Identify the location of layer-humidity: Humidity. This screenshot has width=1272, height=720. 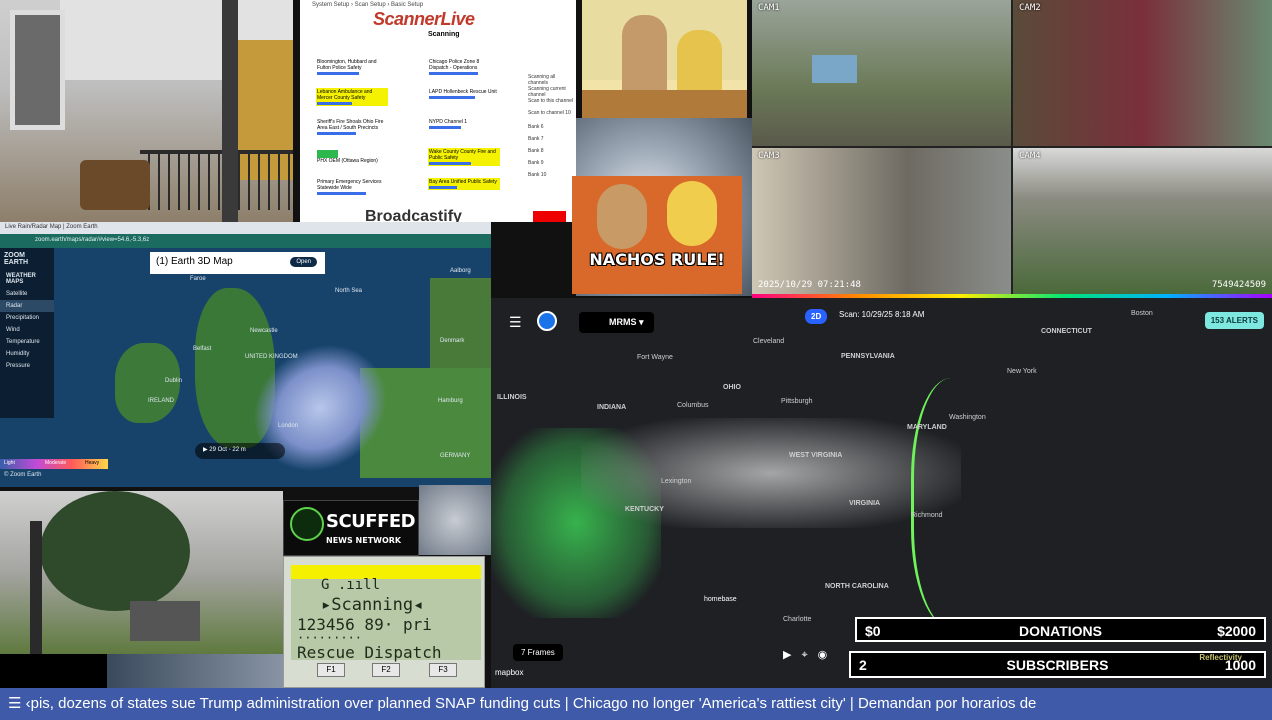
(27, 354).